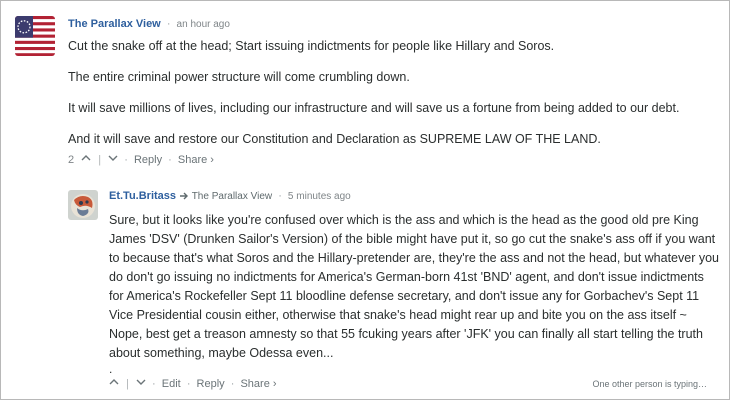  Describe the element at coordinates (142, 196) in the screenshot. I see `comment-author: Et.Tu.Britass` at that location.